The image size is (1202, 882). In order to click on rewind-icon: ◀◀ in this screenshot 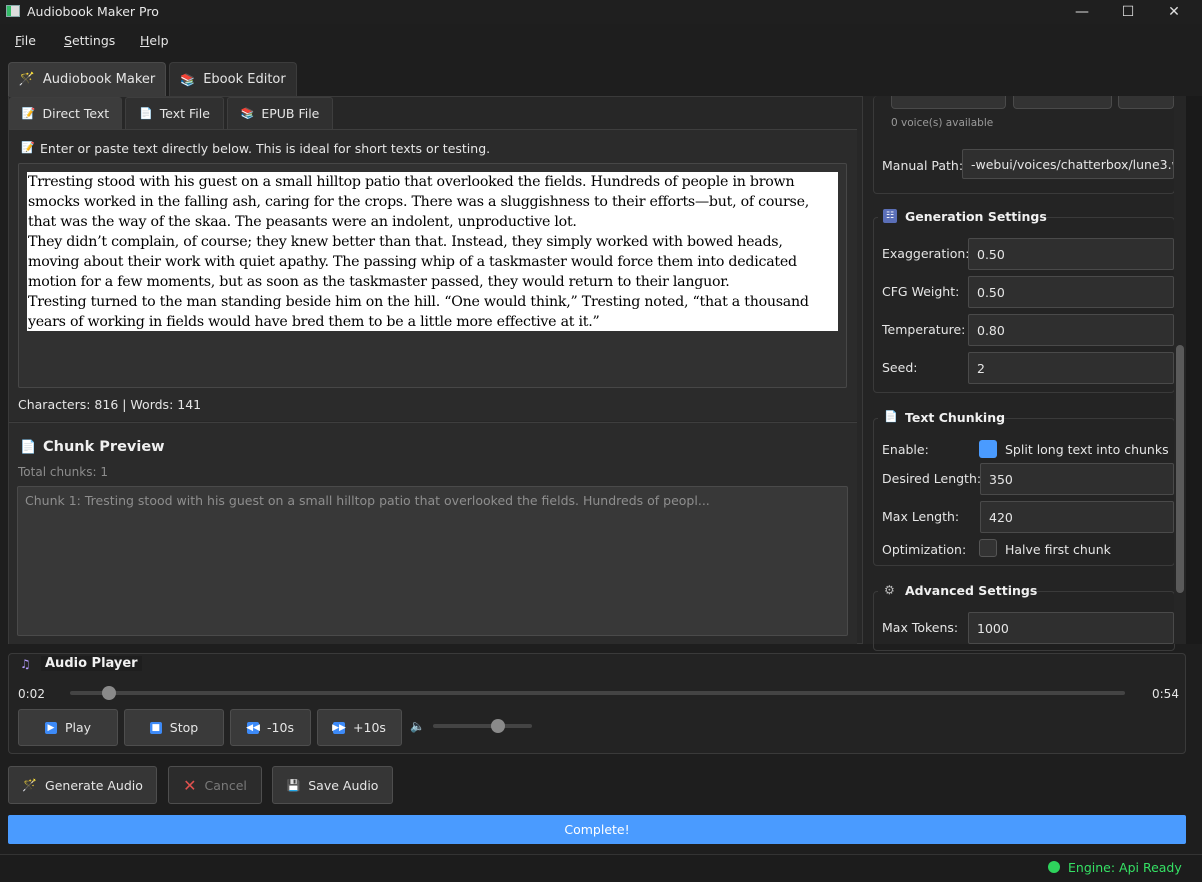, I will do `click(253, 727)`.